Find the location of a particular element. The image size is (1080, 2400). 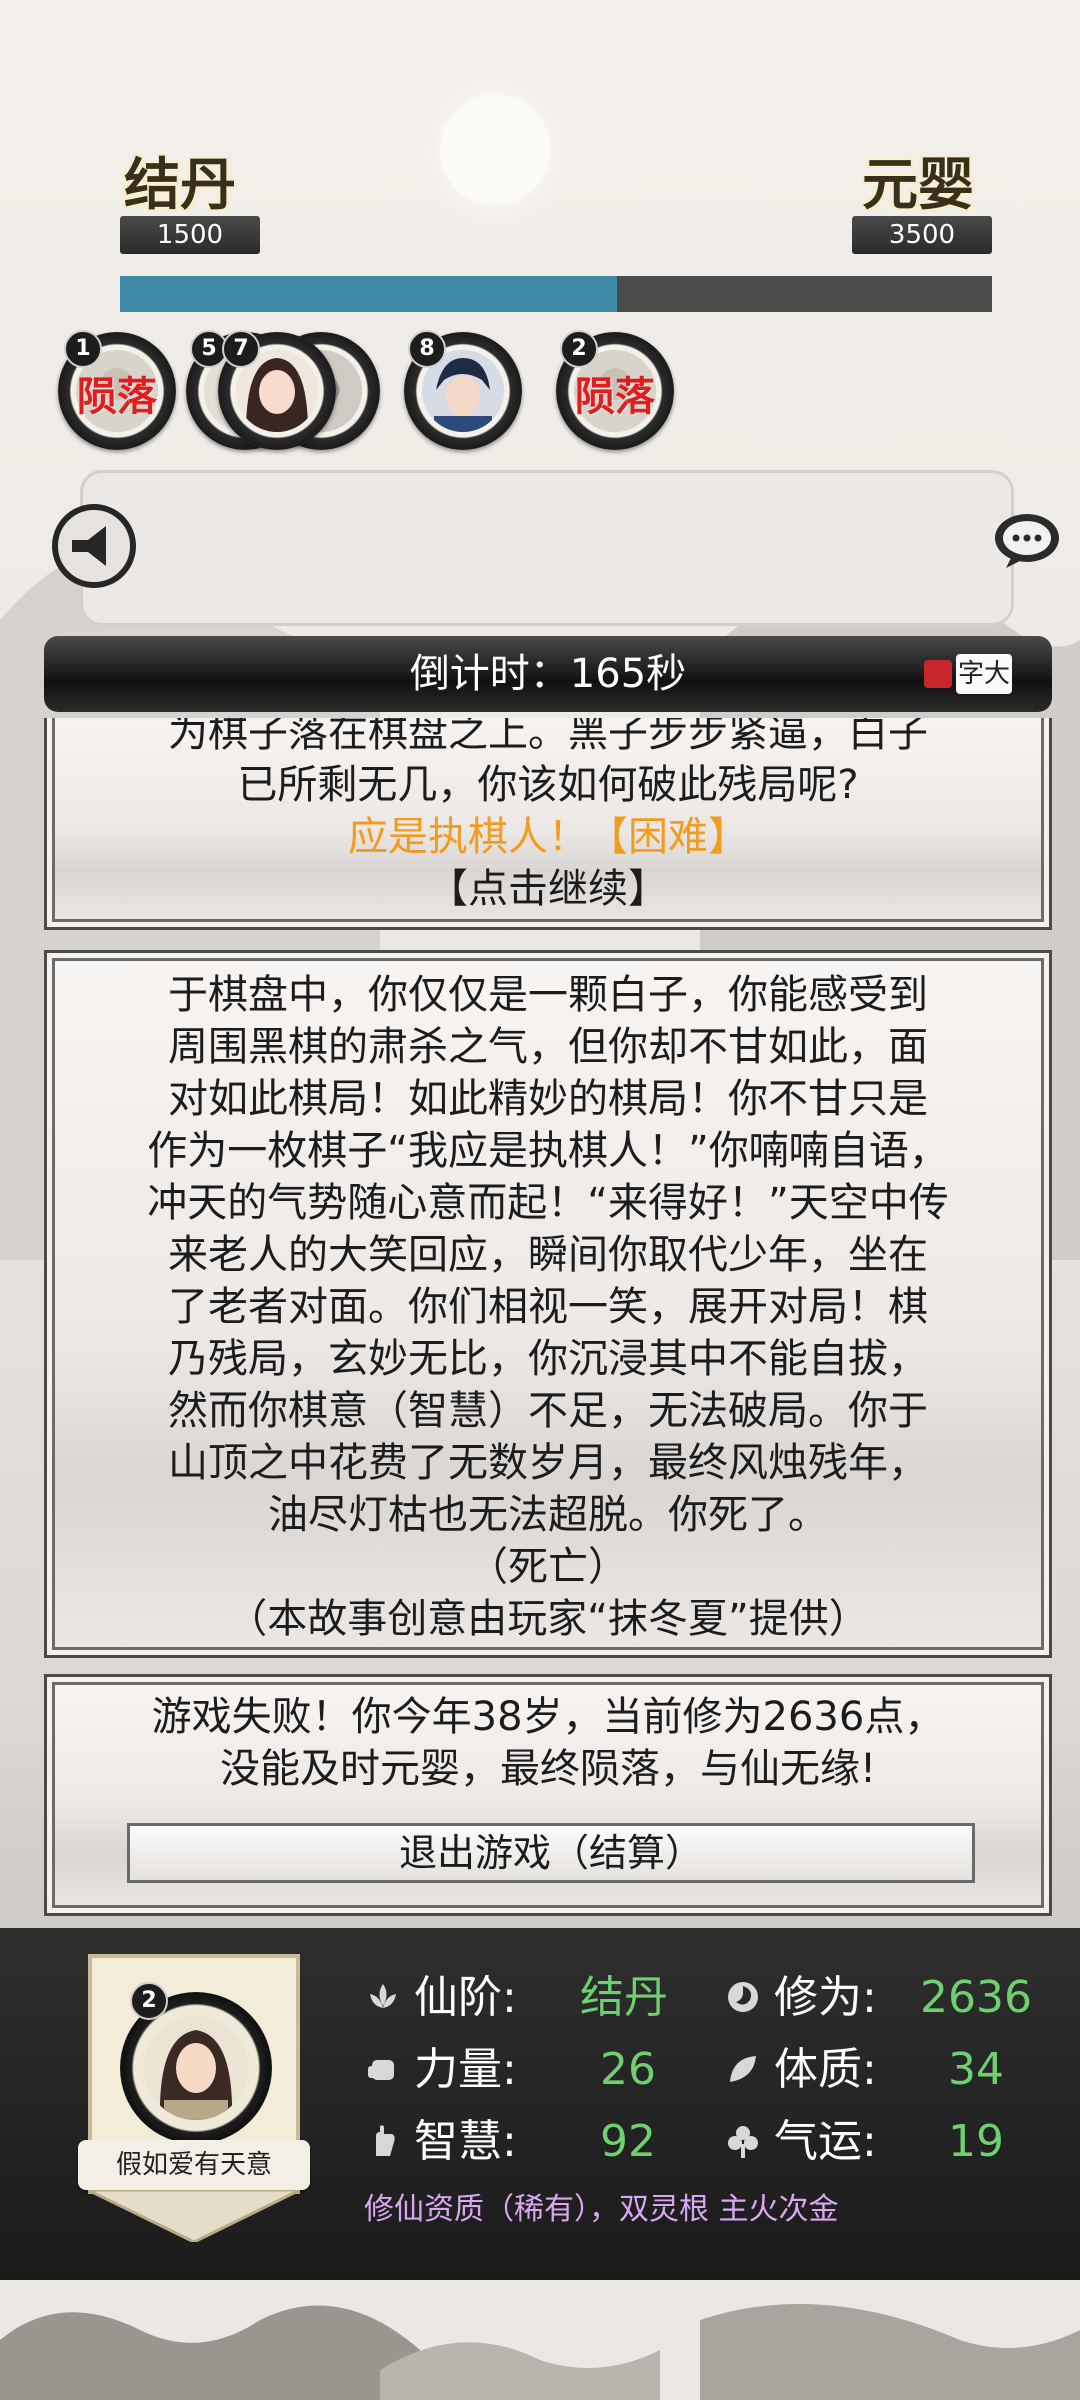

next-realm-title: 元婴 is located at coordinates (918, 185).